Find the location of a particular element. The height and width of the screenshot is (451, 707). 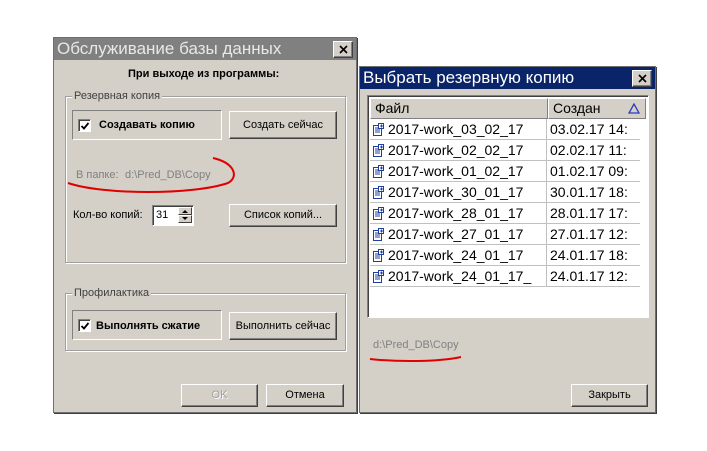

choose-backup-title: Выбрать резервную копию is located at coordinates (469, 77).